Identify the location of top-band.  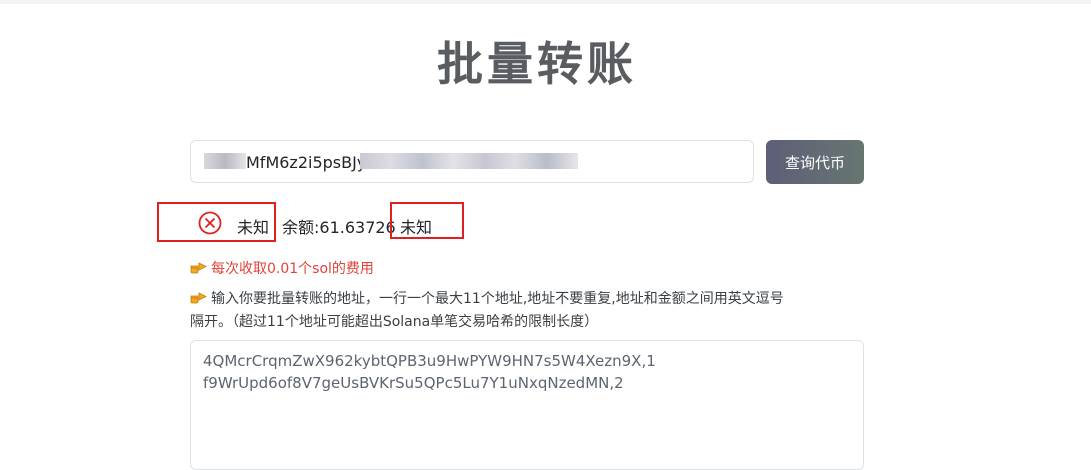
(545, 2).